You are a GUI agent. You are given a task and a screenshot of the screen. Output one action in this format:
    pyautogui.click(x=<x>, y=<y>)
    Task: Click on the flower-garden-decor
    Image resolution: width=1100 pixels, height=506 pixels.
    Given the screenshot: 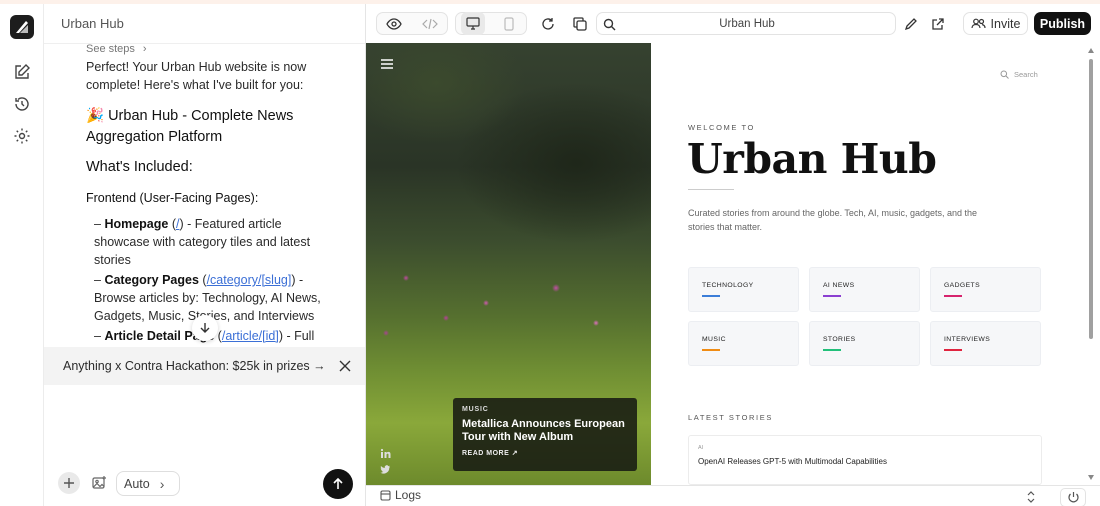 What is the action you would take?
    pyautogui.click(x=508, y=298)
    